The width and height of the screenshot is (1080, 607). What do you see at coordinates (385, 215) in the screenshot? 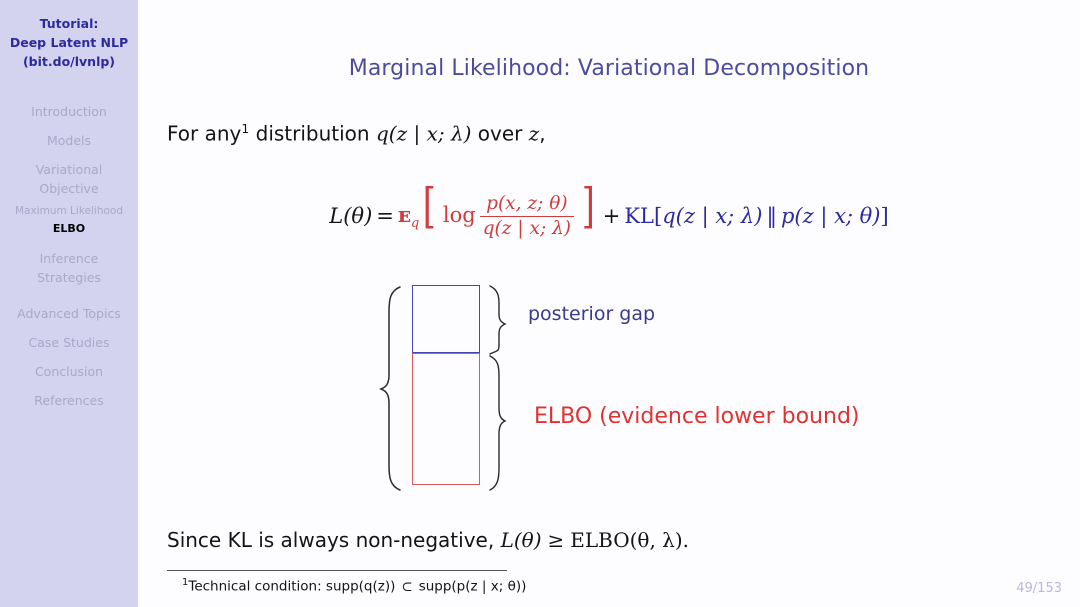
I see `equation-equals-sign: =` at bounding box center [385, 215].